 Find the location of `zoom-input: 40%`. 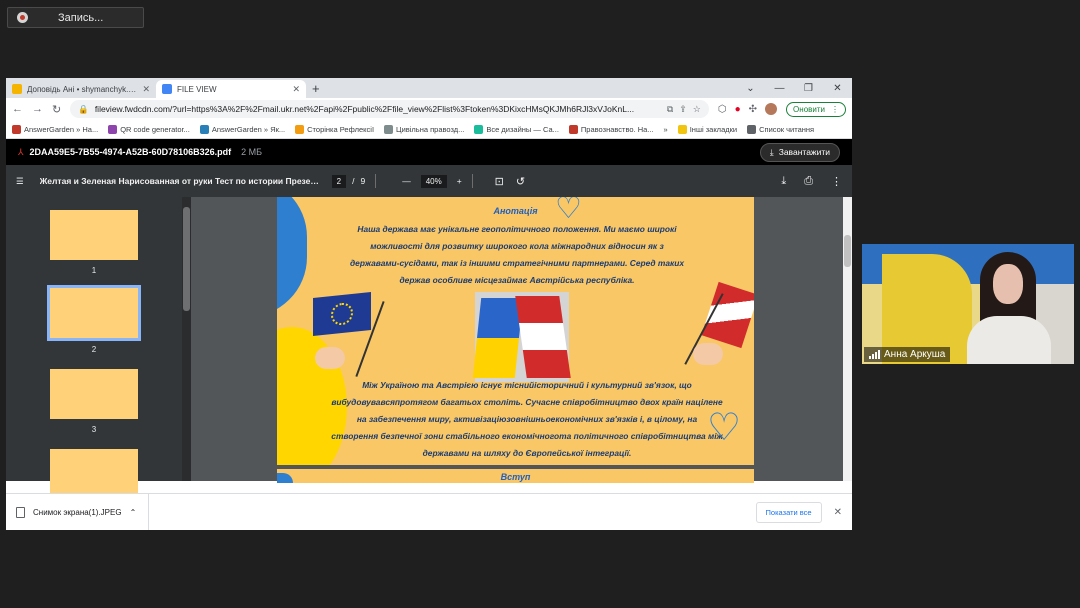

zoom-input: 40% is located at coordinates (433, 181).